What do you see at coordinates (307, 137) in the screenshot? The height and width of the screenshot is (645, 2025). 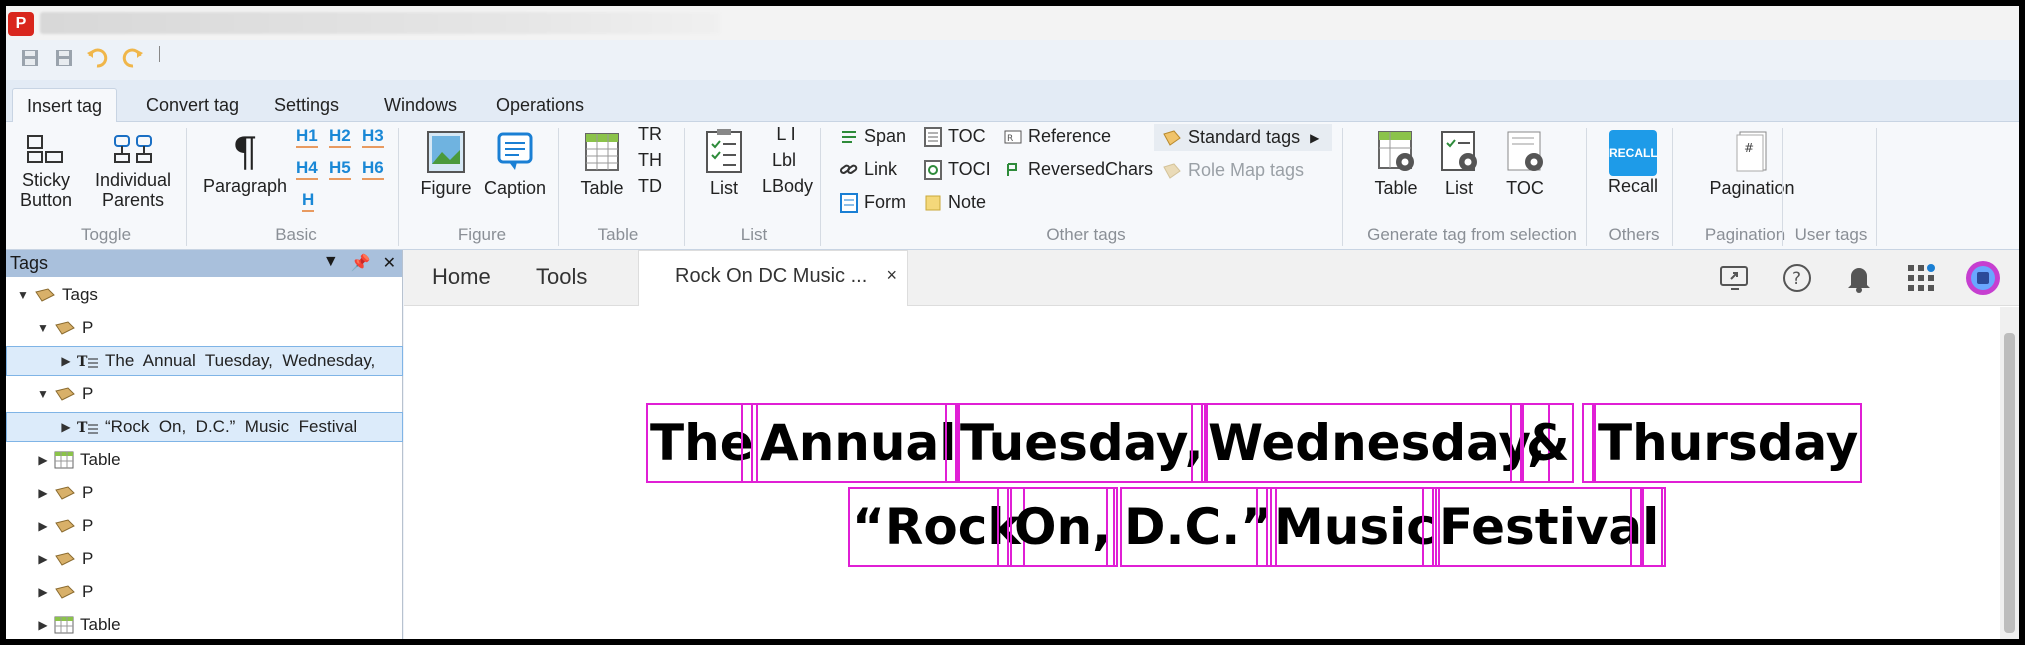 I see `h1-button: H1` at bounding box center [307, 137].